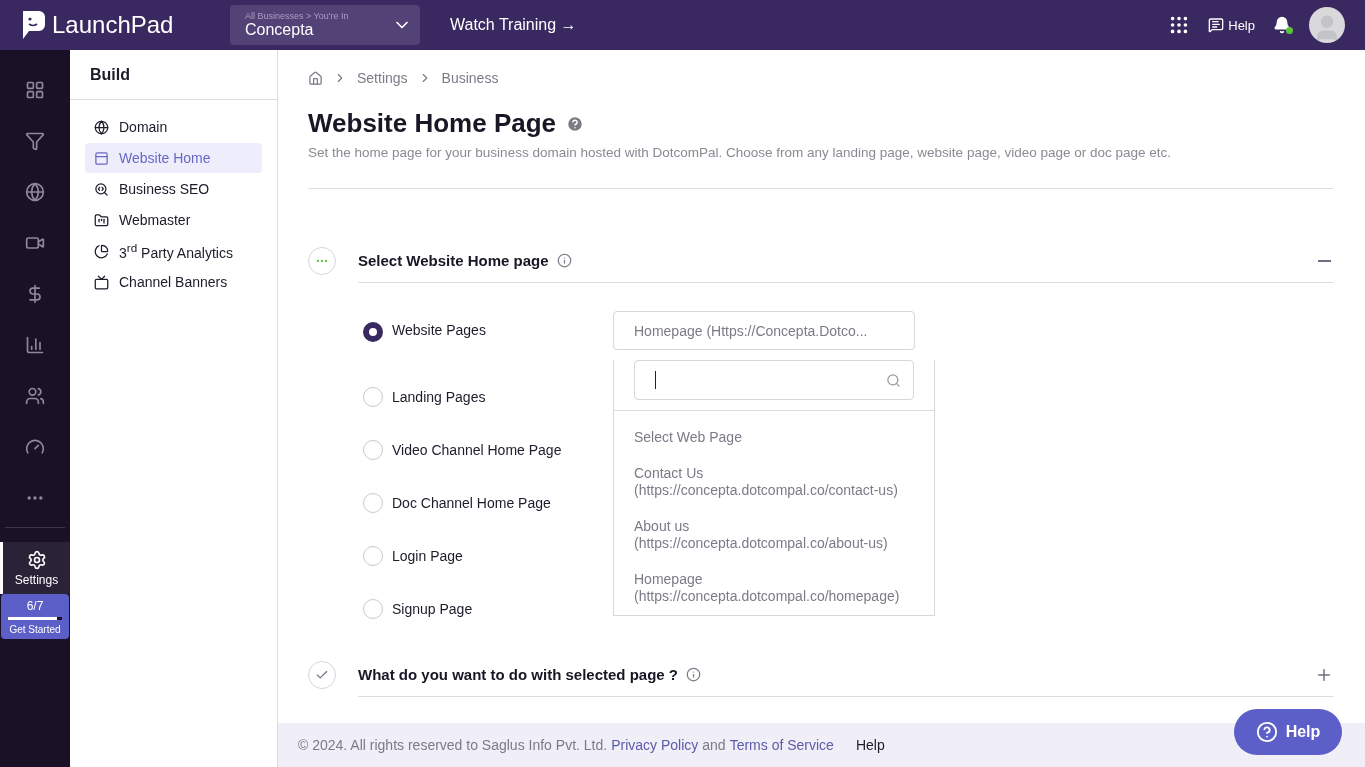 The height and width of the screenshot is (767, 1365). What do you see at coordinates (101, 220) in the screenshot?
I see `folder-icon` at bounding box center [101, 220].